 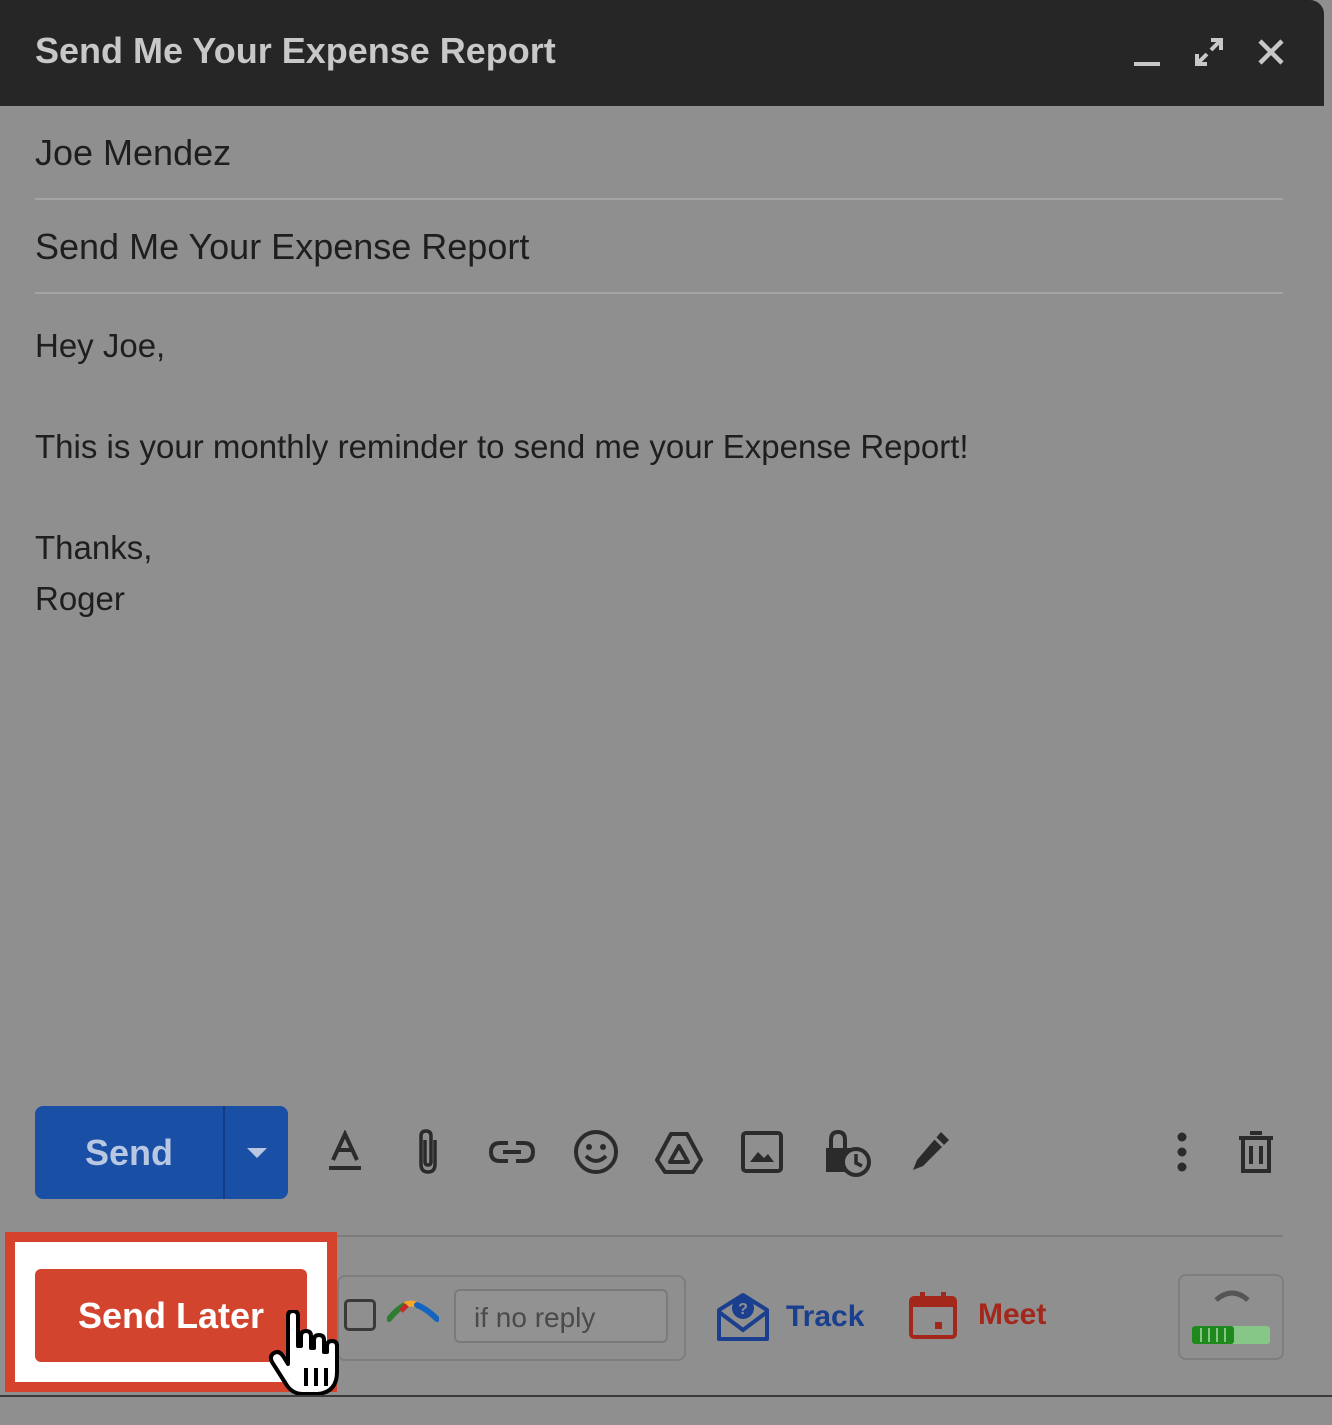 I want to click on signature-icon, so click(x=929, y=1152).